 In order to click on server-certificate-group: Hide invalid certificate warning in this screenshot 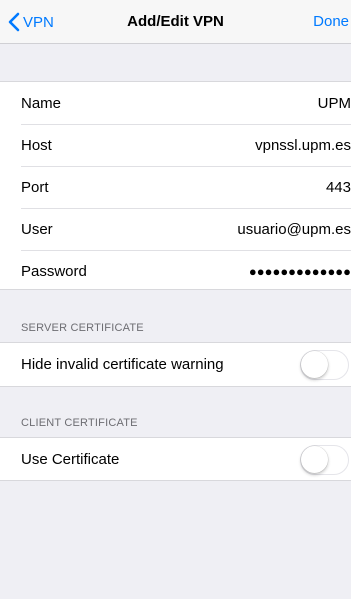, I will do `click(175, 364)`.